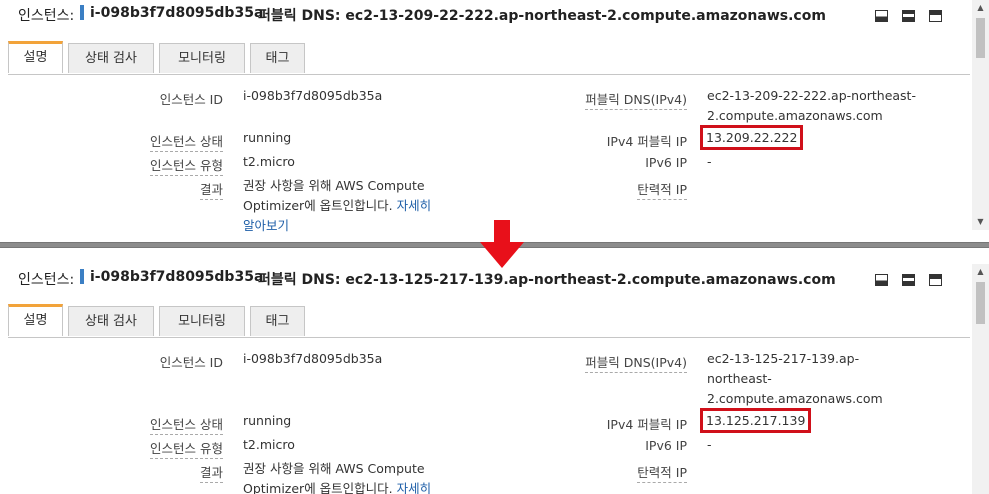  Describe the element at coordinates (756, 420) in the screenshot. I see `ipv4-public-ip-value: 13.125.217.139` at that location.